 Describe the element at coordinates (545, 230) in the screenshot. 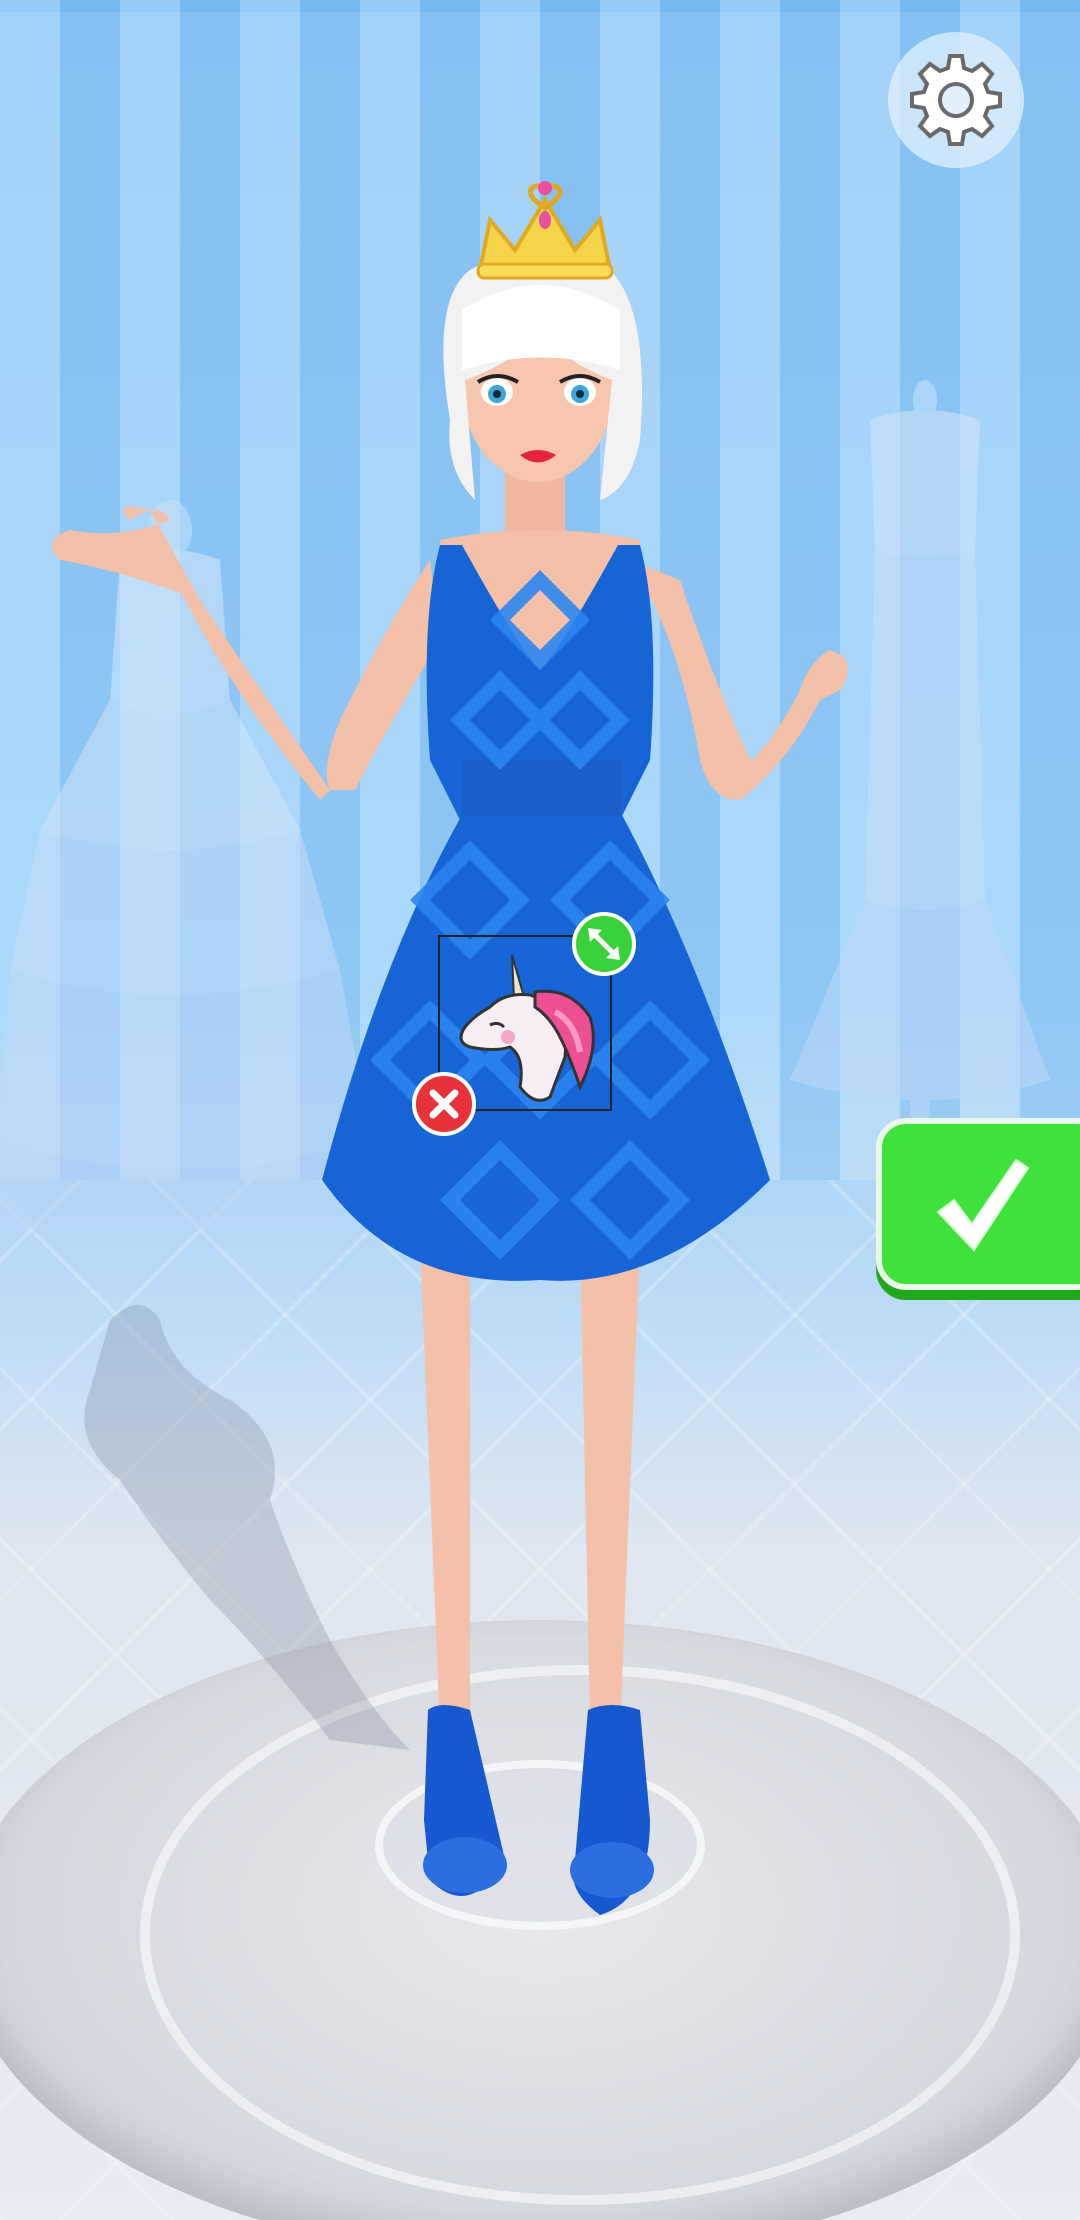

I see `crown-icon` at that location.